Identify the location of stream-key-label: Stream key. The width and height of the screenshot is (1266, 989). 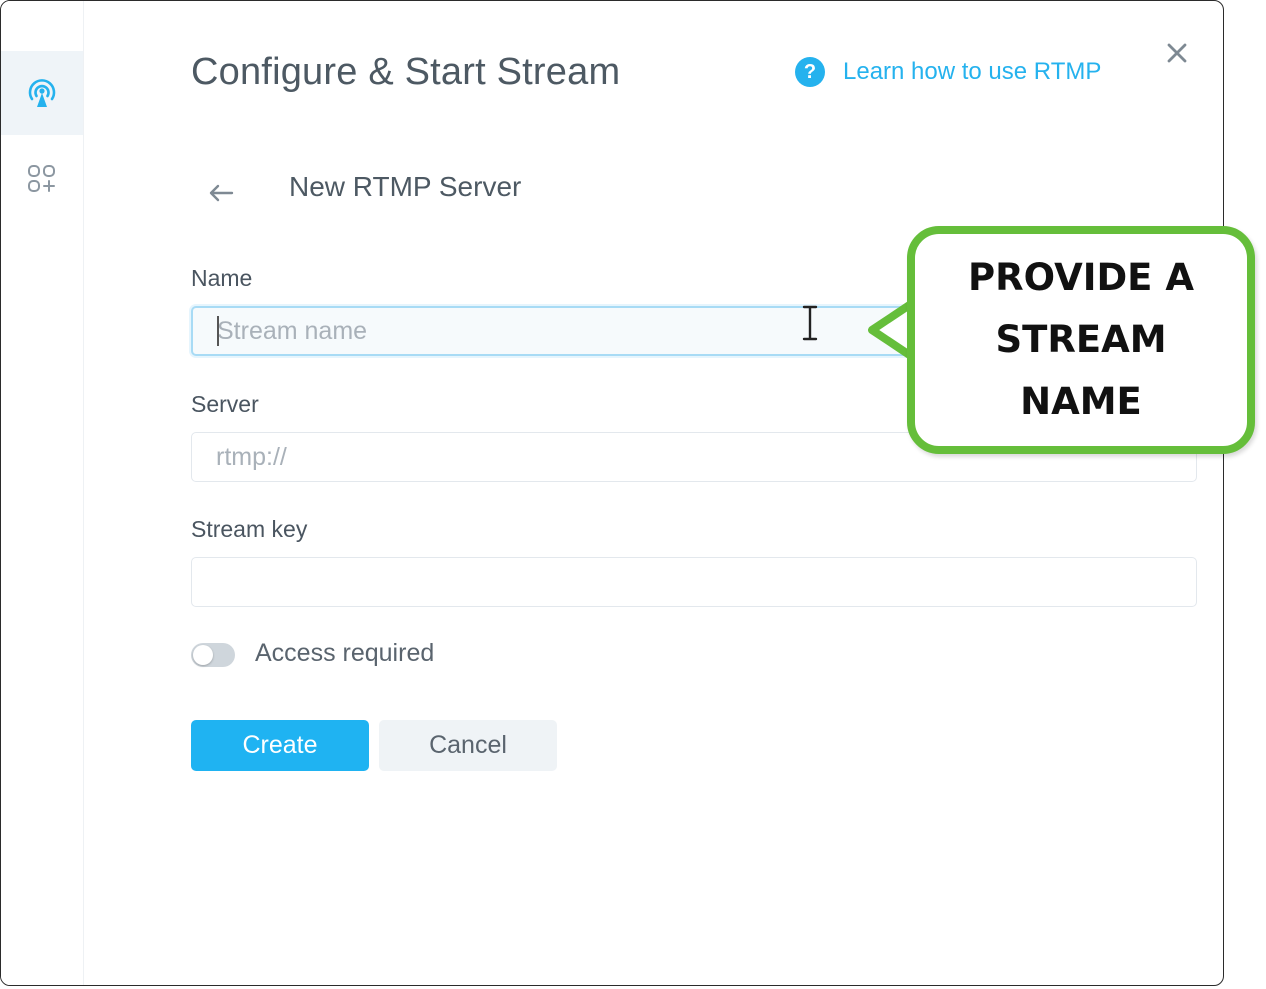
(249, 529).